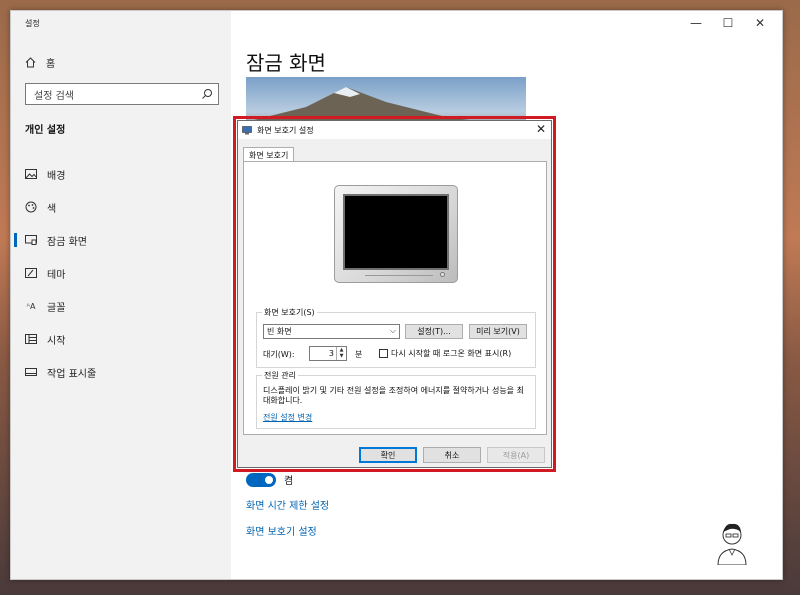  What do you see at coordinates (121, 273) in the screenshot?
I see `sidebar-item-theme: 테마` at bounding box center [121, 273].